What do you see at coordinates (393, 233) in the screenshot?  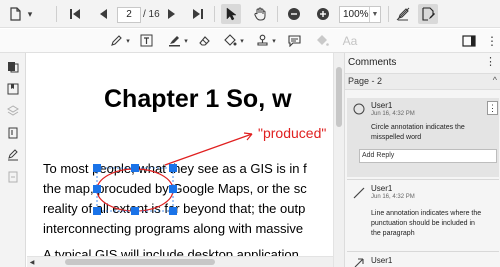 I see `comment-text-line: the paragraph` at bounding box center [393, 233].